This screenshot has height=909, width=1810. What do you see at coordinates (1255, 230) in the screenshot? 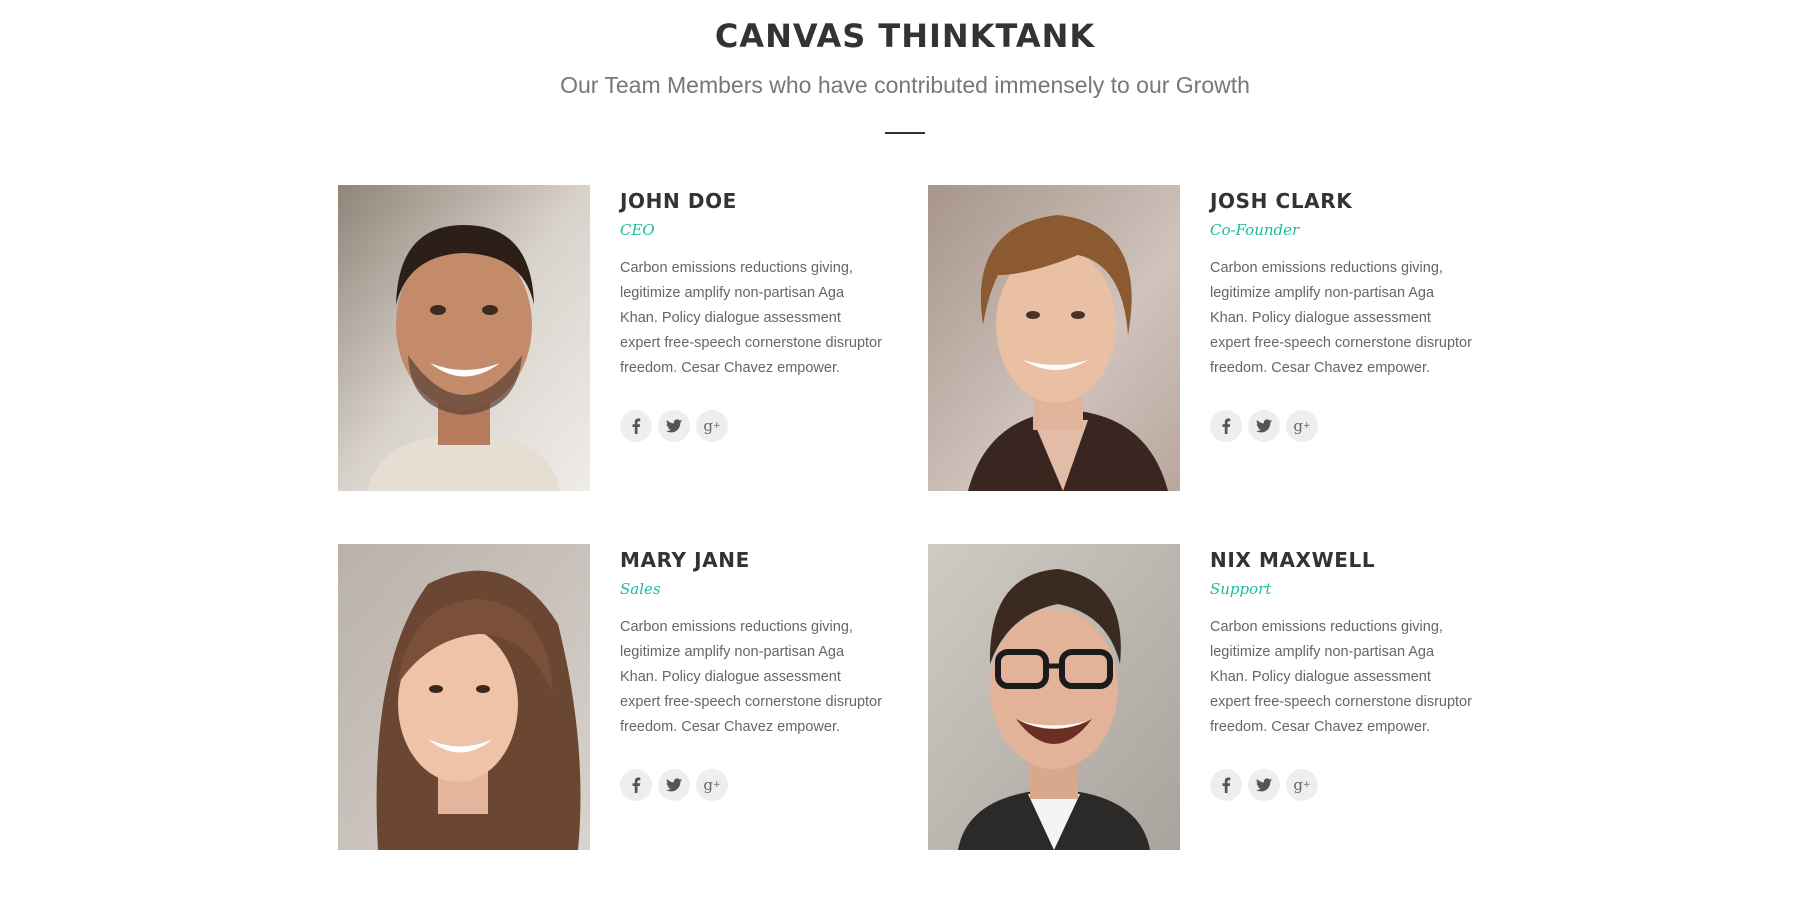
I see `member-role: Co-Founder` at bounding box center [1255, 230].